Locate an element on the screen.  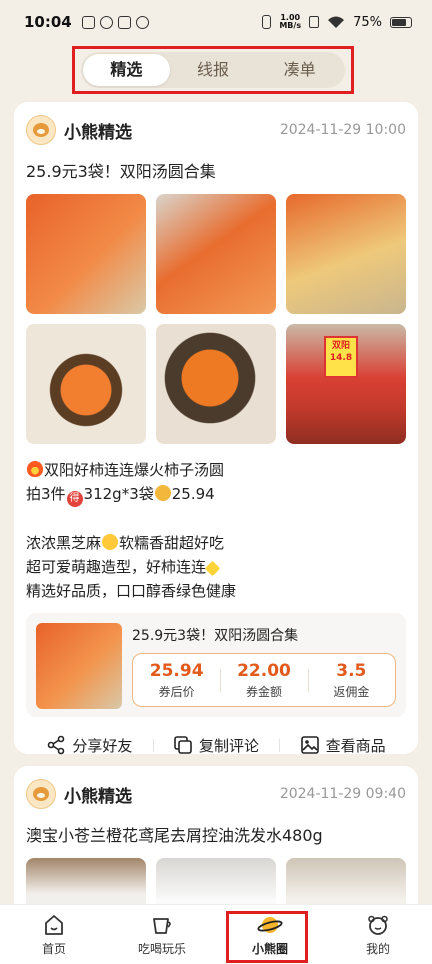
taobao-notification-icon is located at coordinates (124, 22).